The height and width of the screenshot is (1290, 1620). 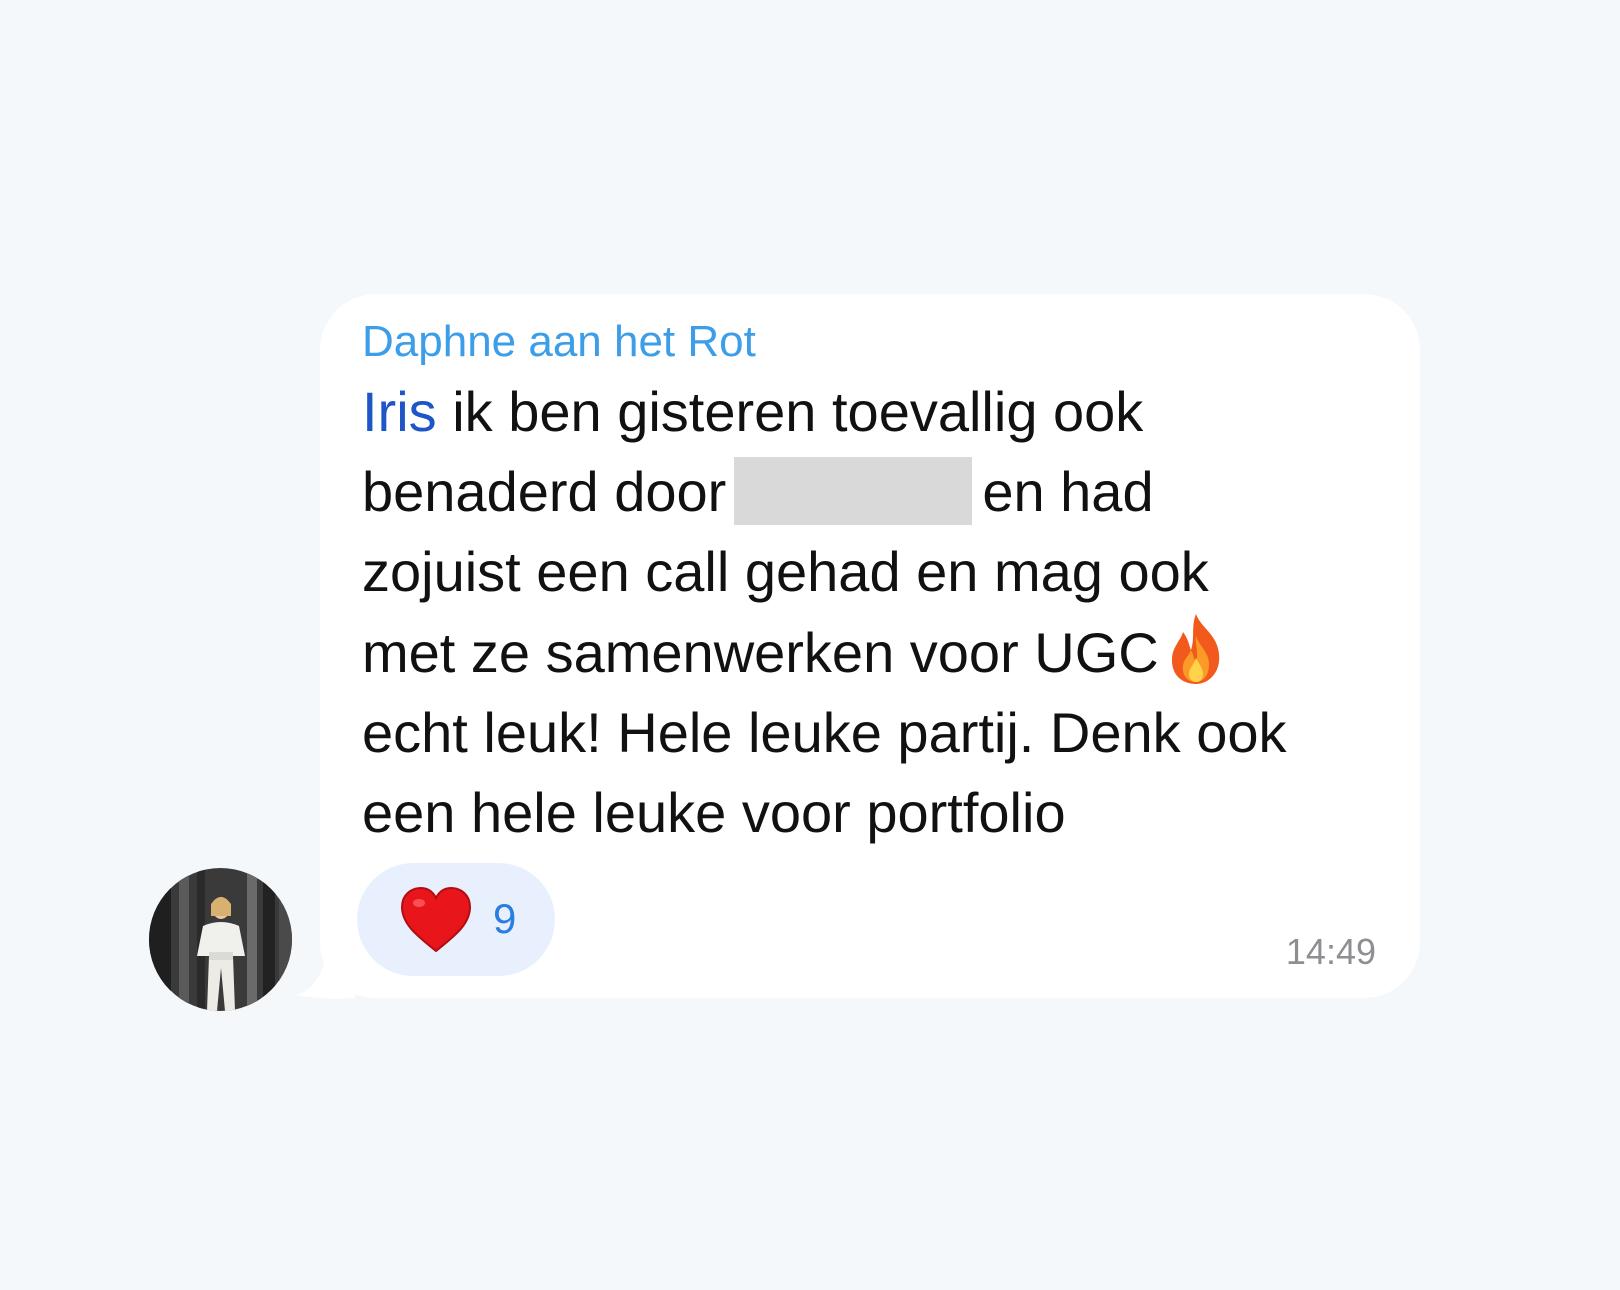 I want to click on sender-name: Daphne aan het Rot, so click(x=559, y=342).